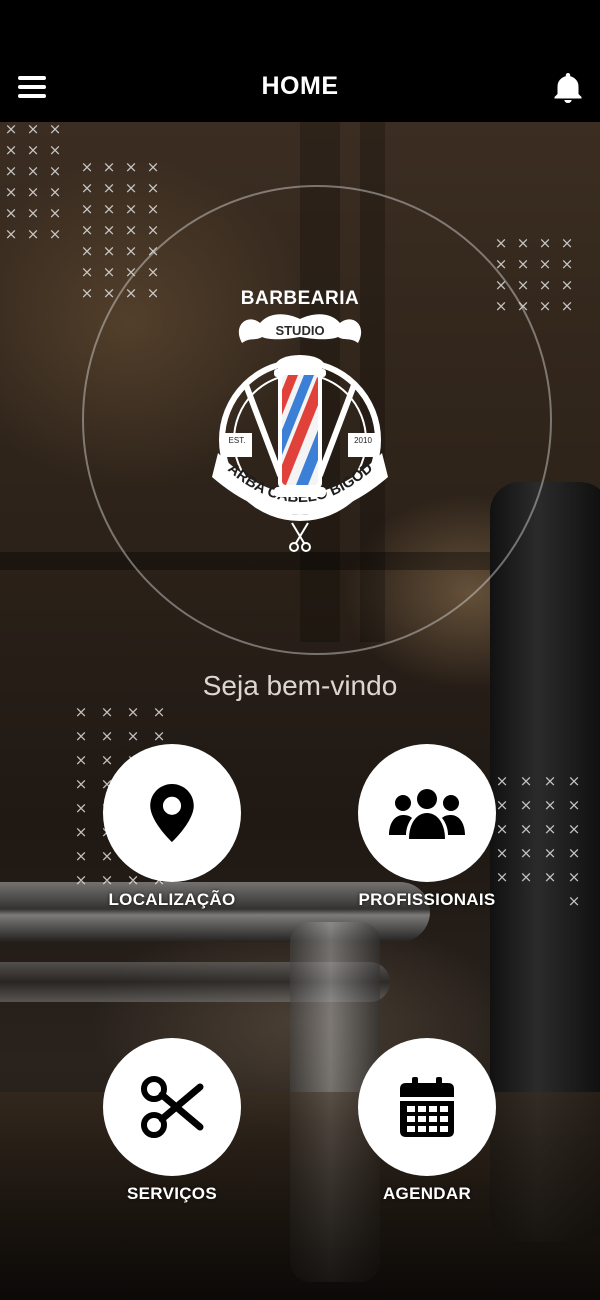  I want to click on logo-year: 2010, so click(363, 440).